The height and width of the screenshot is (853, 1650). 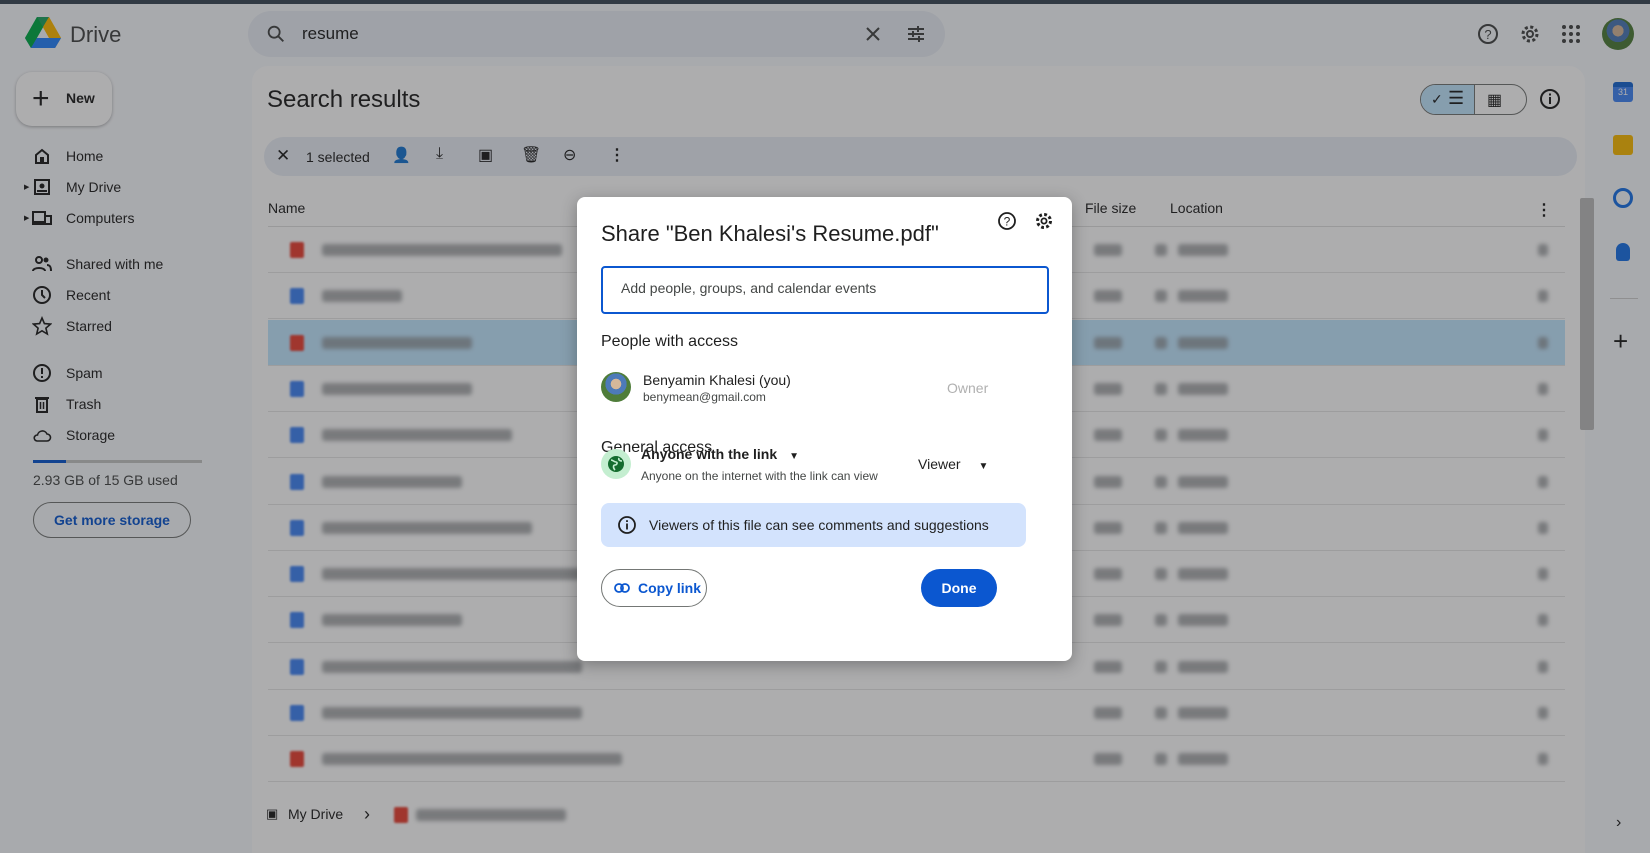 What do you see at coordinates (627, 525) in the screenshot?
I see `info-icon` at bounding box center [627, 525].